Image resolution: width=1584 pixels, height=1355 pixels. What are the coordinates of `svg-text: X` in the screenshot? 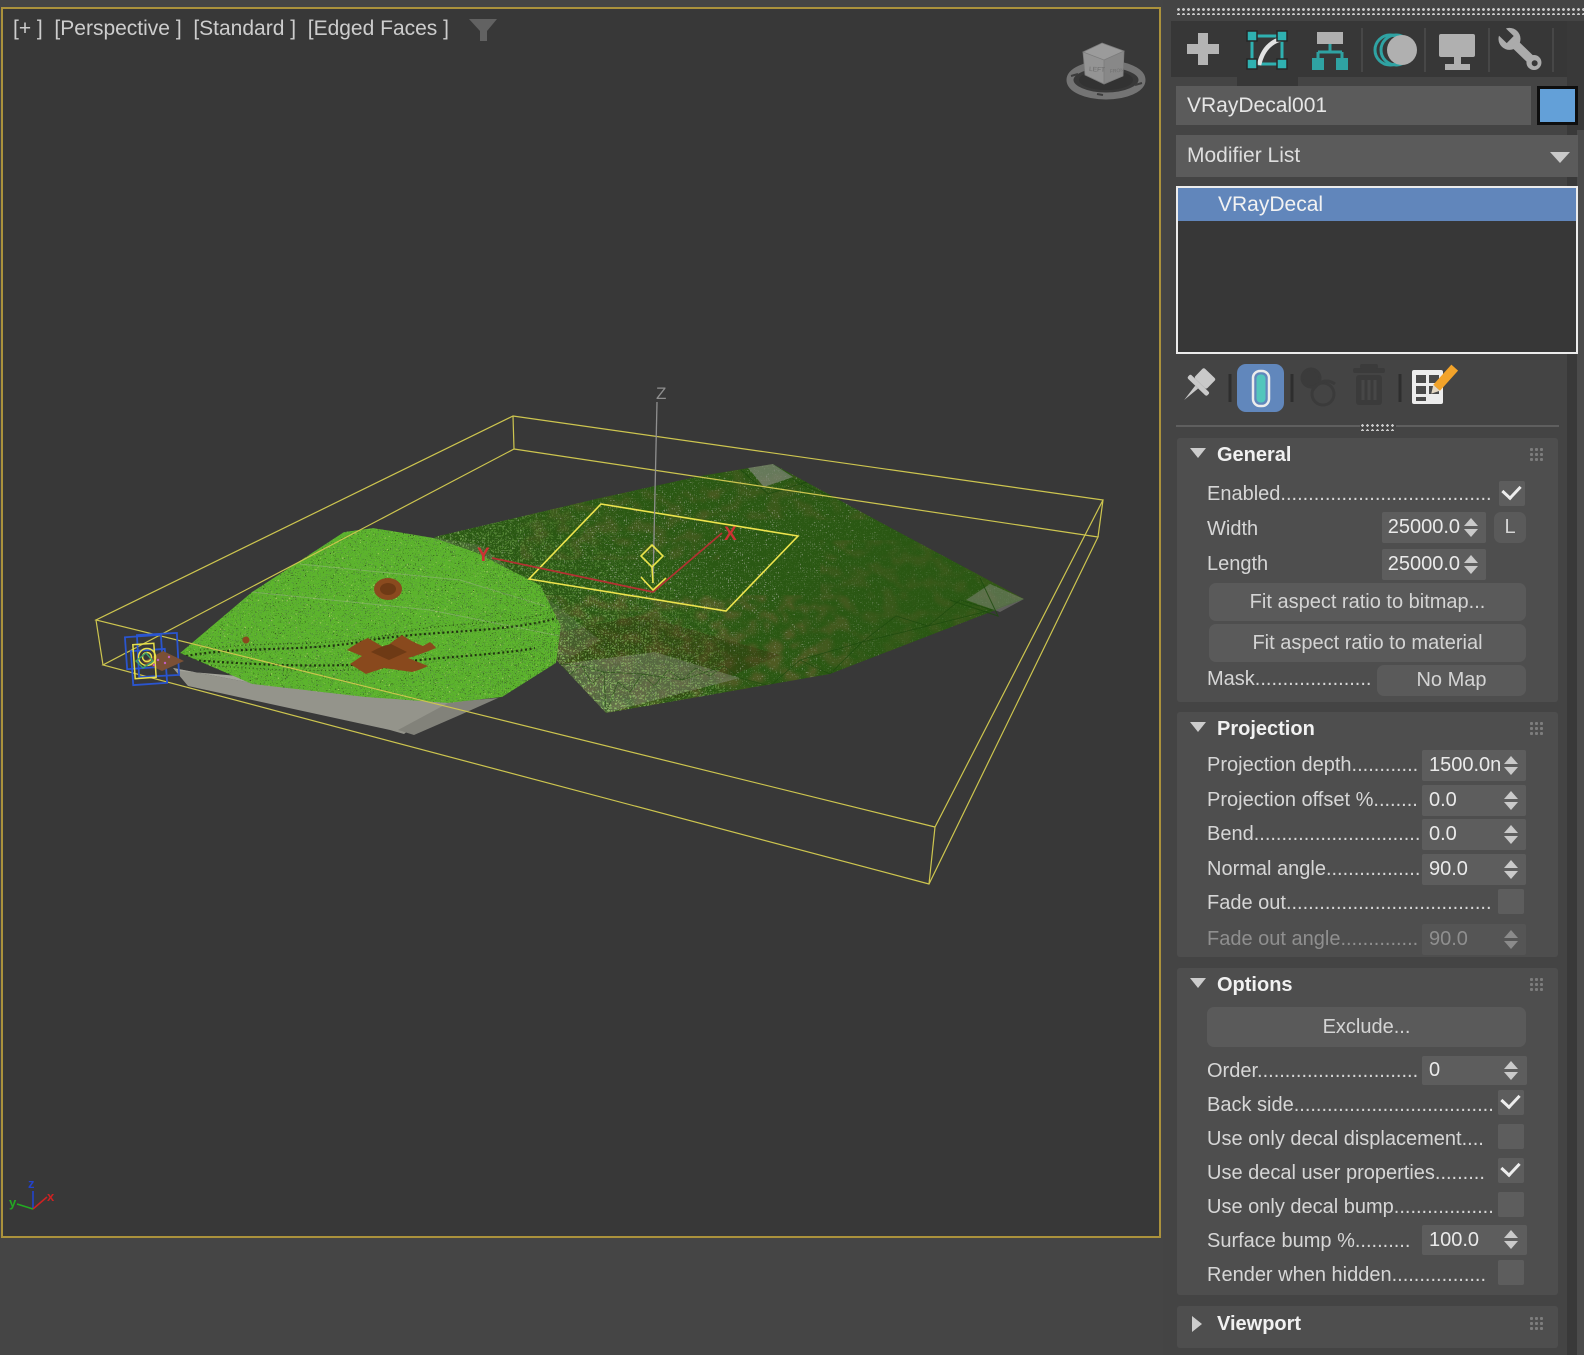 It's located at (730, 534).